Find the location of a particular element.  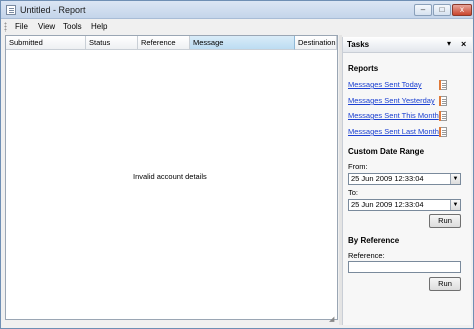

reference-input is located at coordinates (404, 267).